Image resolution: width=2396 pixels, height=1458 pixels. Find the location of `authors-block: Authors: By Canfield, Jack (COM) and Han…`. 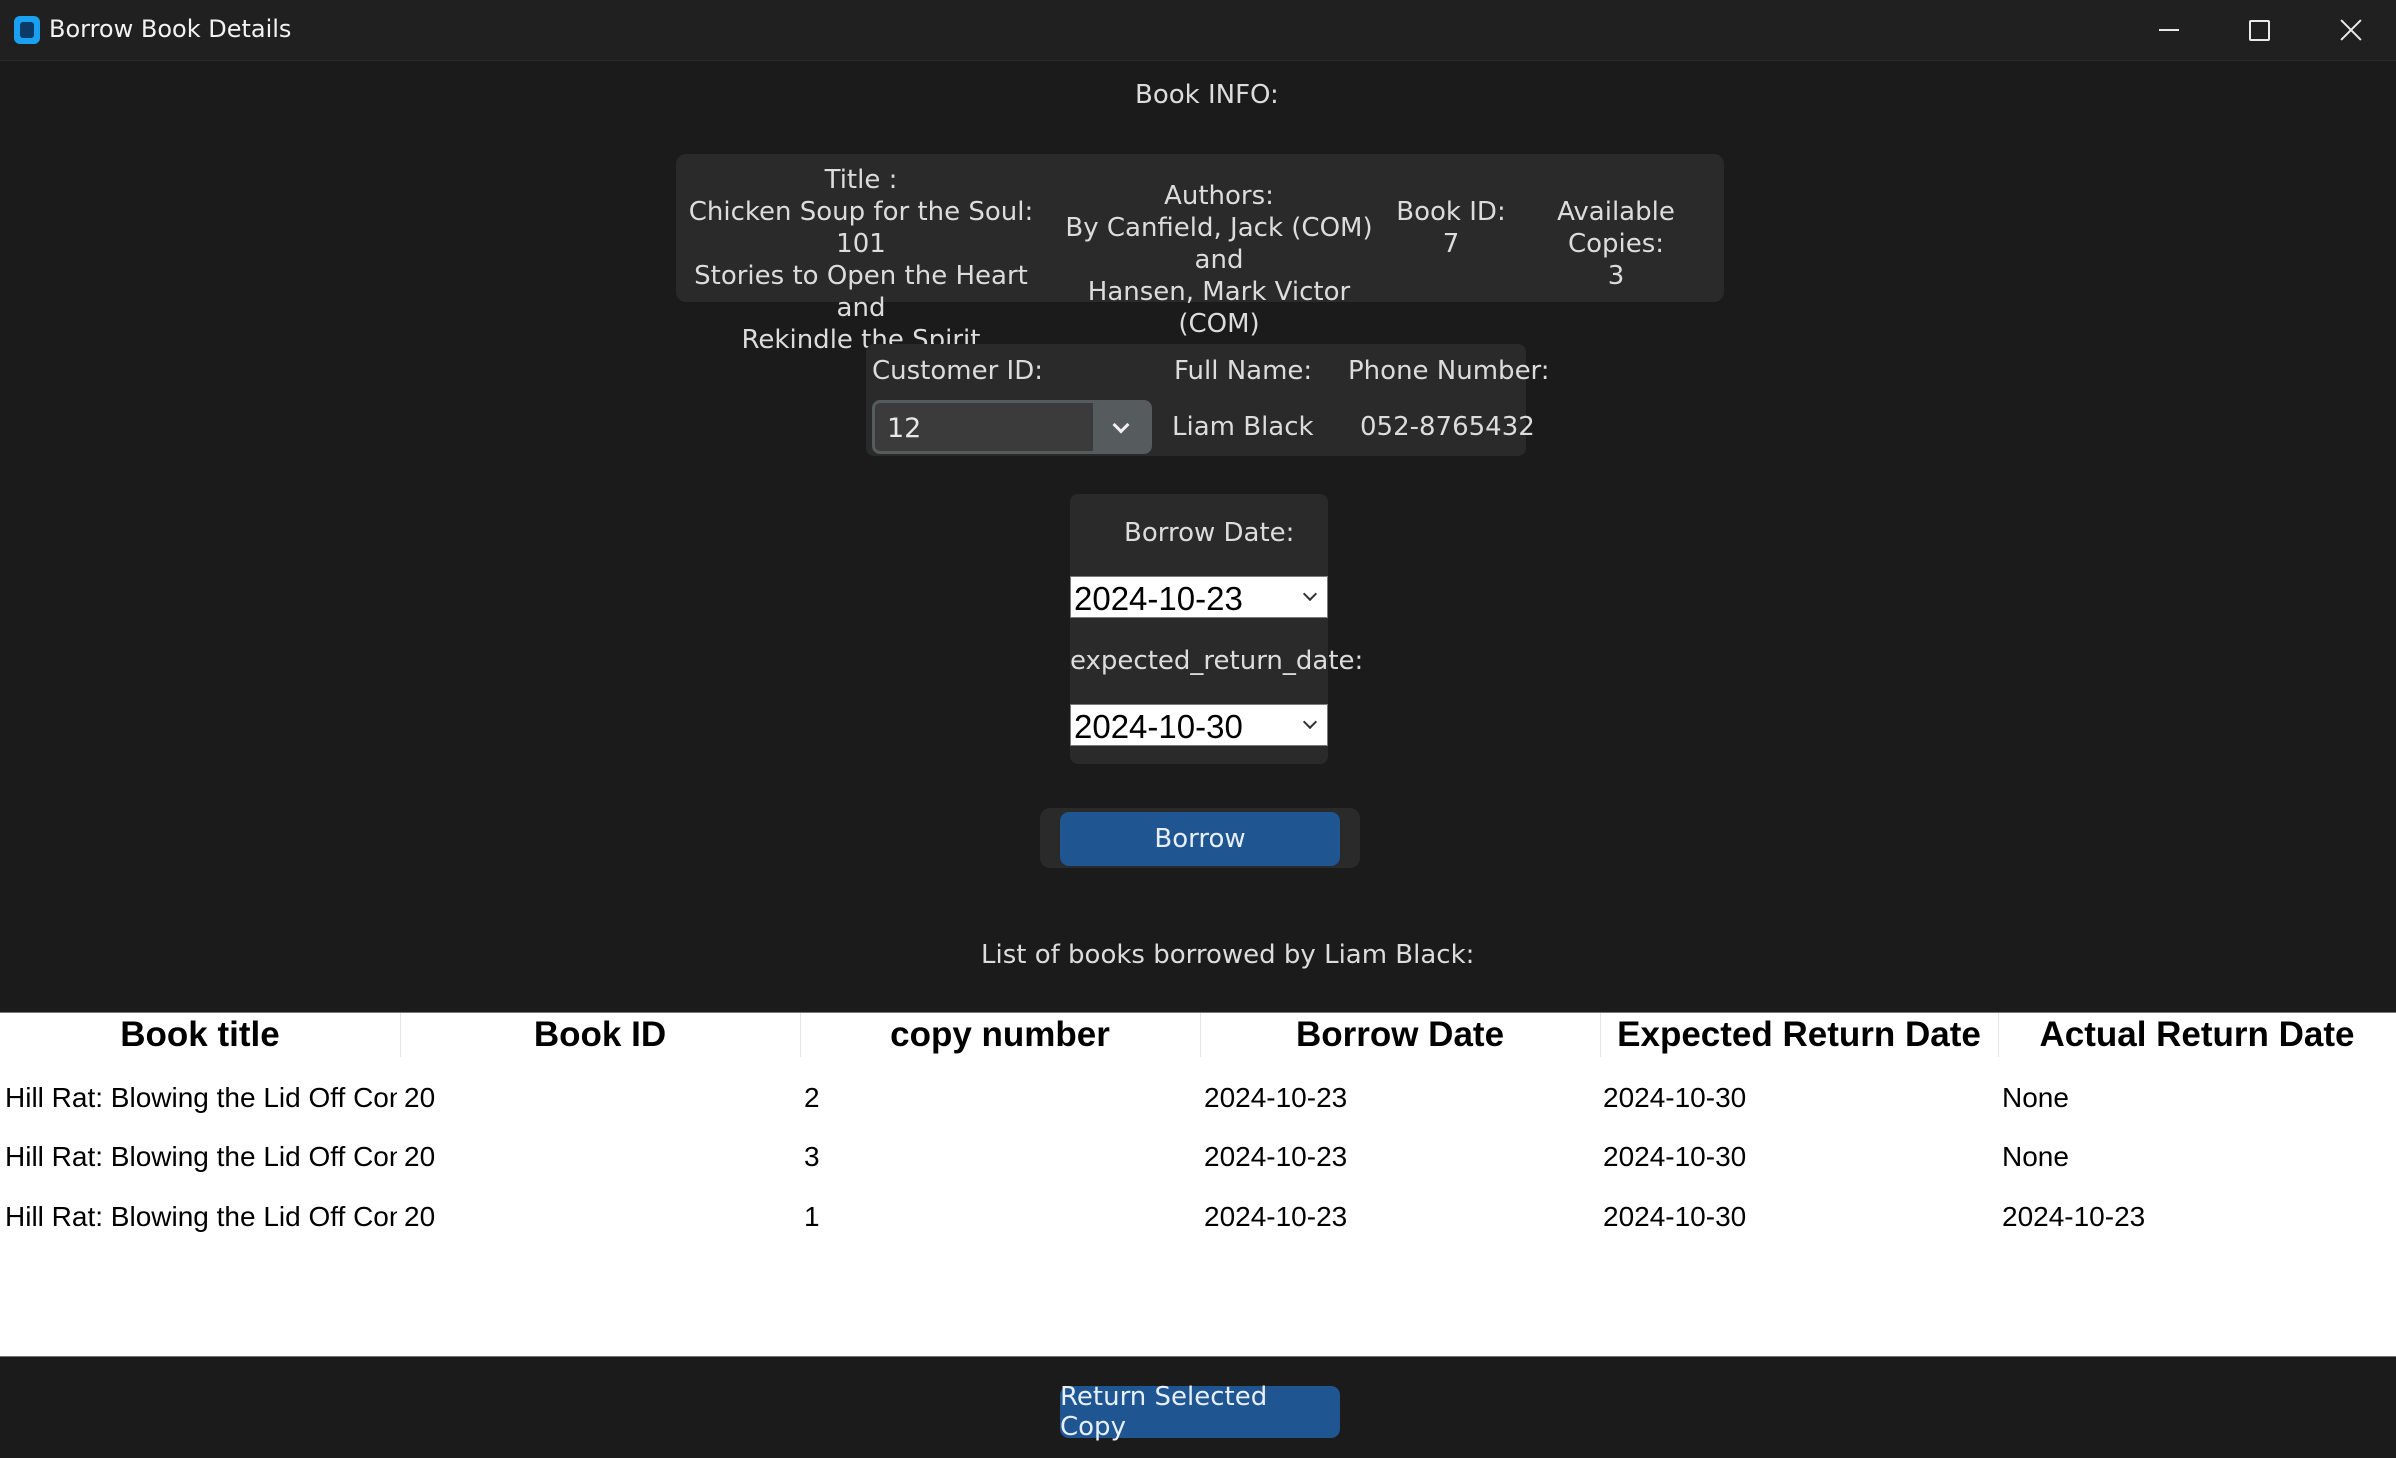

authors-block: Authors: By Canfield, Jack (COM) and Han… is located at coordinates (1219, 260).